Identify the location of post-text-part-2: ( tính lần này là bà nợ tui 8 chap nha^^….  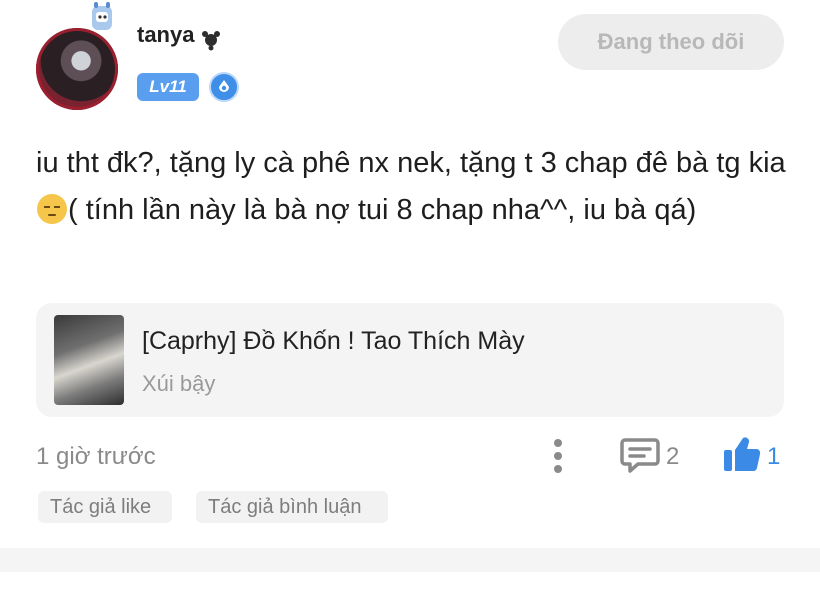
(382, 210).